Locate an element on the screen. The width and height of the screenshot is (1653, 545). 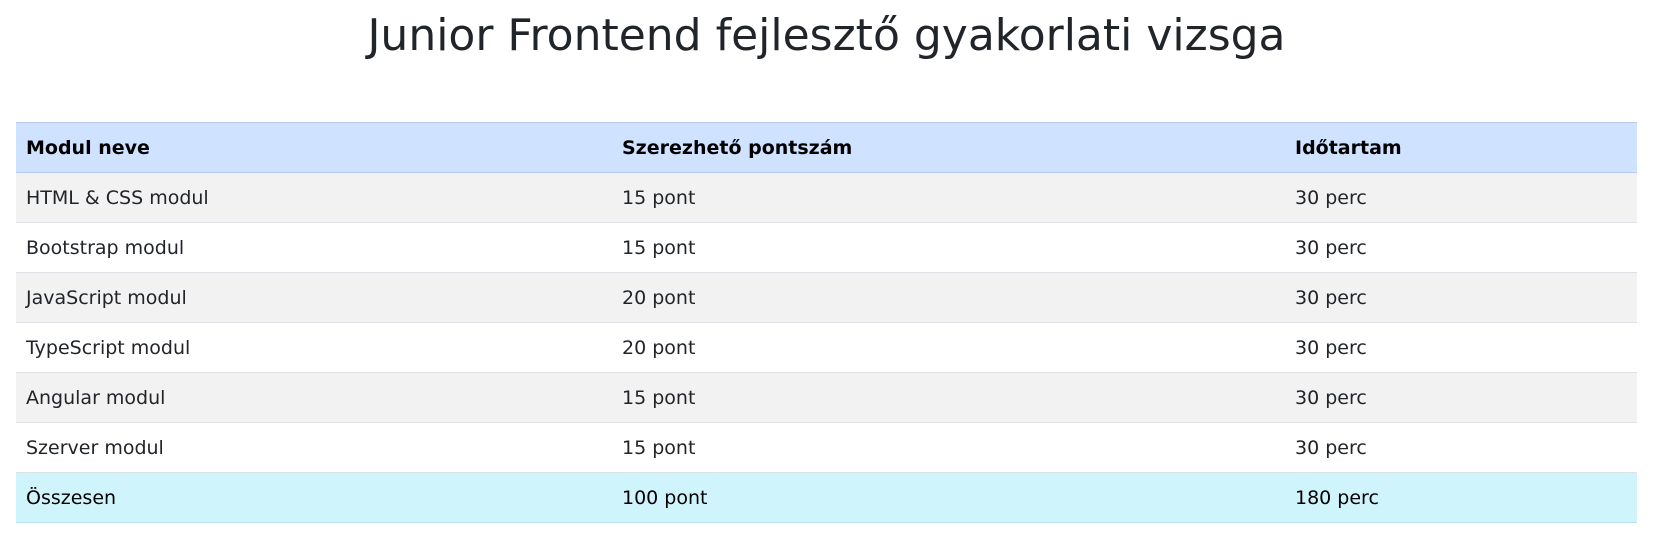
module-name-cell: TypeScript modul is located at coordinates (314, 347).